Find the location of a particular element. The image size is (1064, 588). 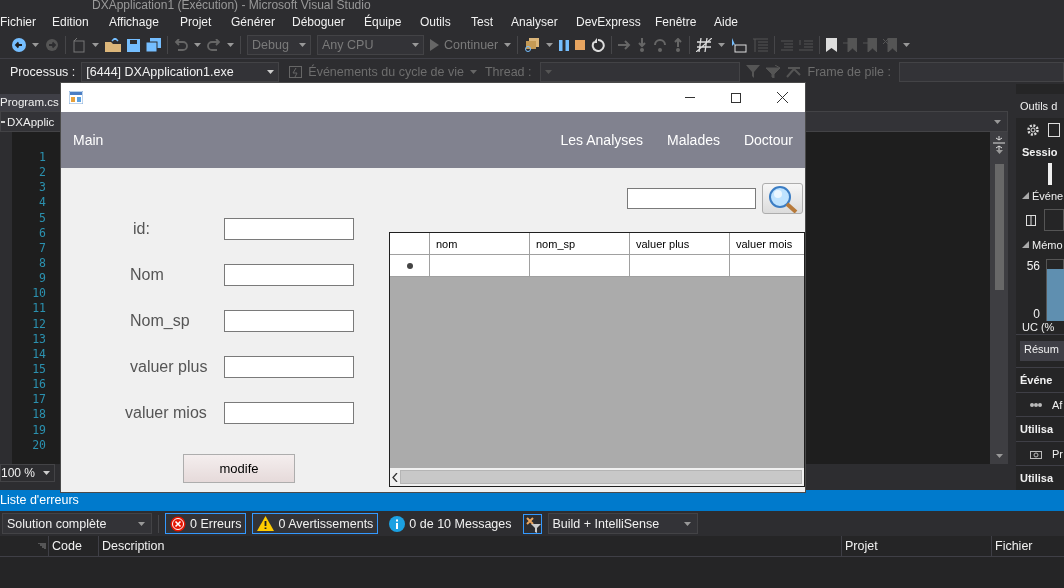

modify-button: modife is located at coordinates (239, 468).